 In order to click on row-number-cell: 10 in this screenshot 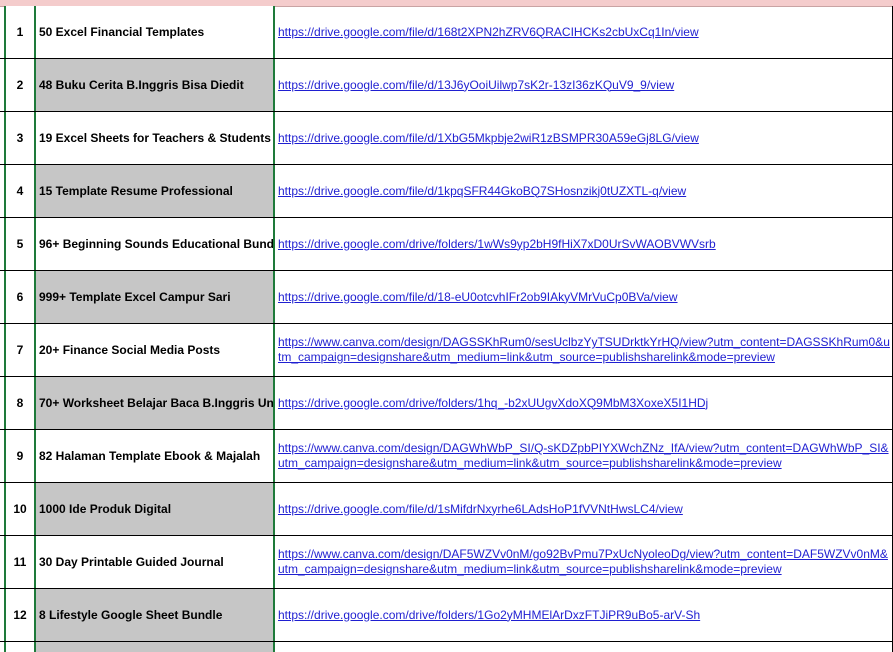, I will do `click(20, 509)`.